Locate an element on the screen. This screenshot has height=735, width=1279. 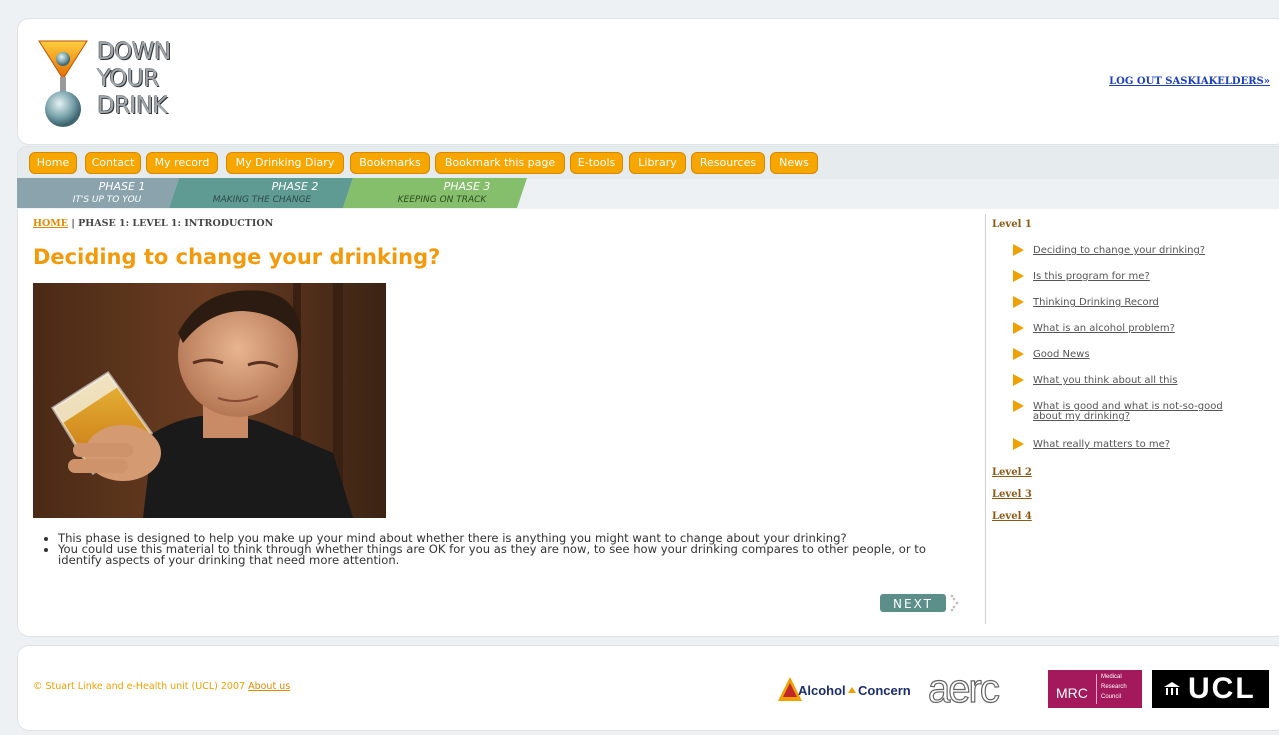
photo-illustration is located at coordinates (209, 400).